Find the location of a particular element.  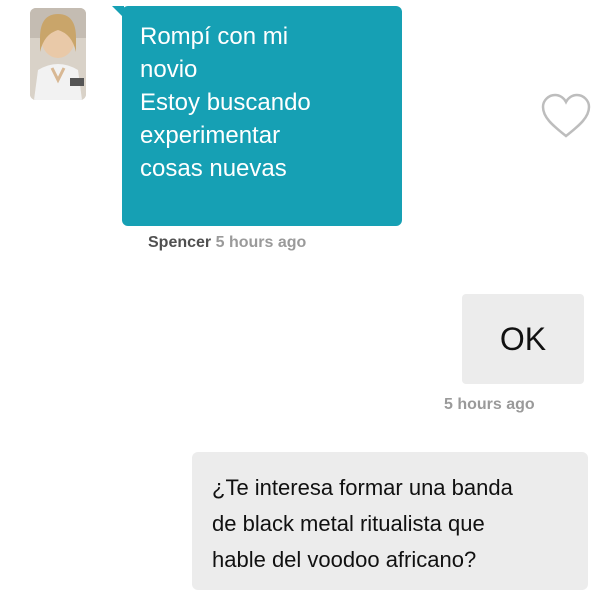

avatar-photo-icon is located at coordinates (58, 54).